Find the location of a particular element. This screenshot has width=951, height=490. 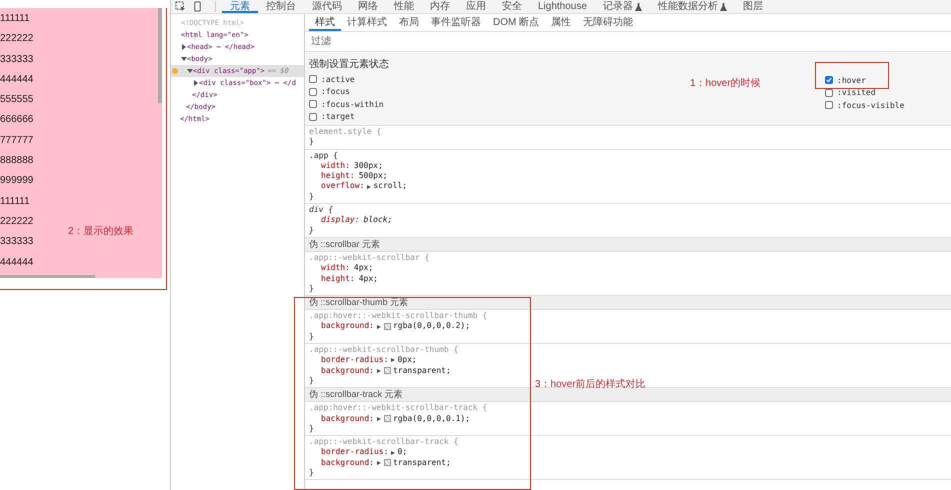

styles-tab: 计算样式 is located at coordinates (367, 22).